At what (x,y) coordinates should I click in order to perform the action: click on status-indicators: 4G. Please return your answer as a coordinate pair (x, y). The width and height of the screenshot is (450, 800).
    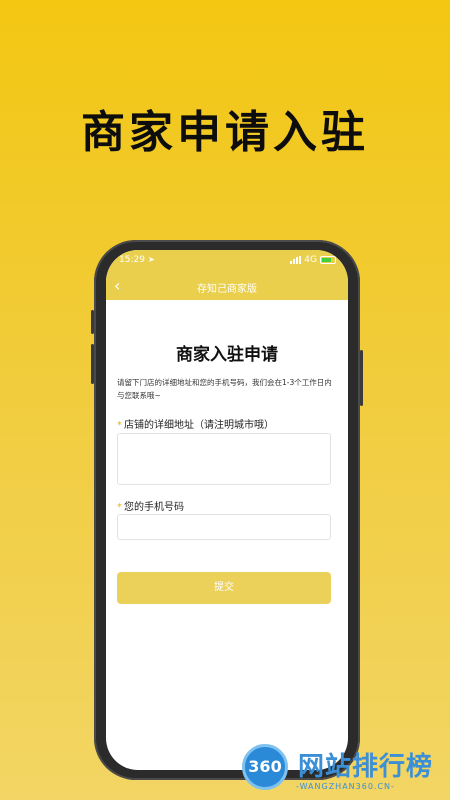
    Looking at the image, I should click on (313, 260).